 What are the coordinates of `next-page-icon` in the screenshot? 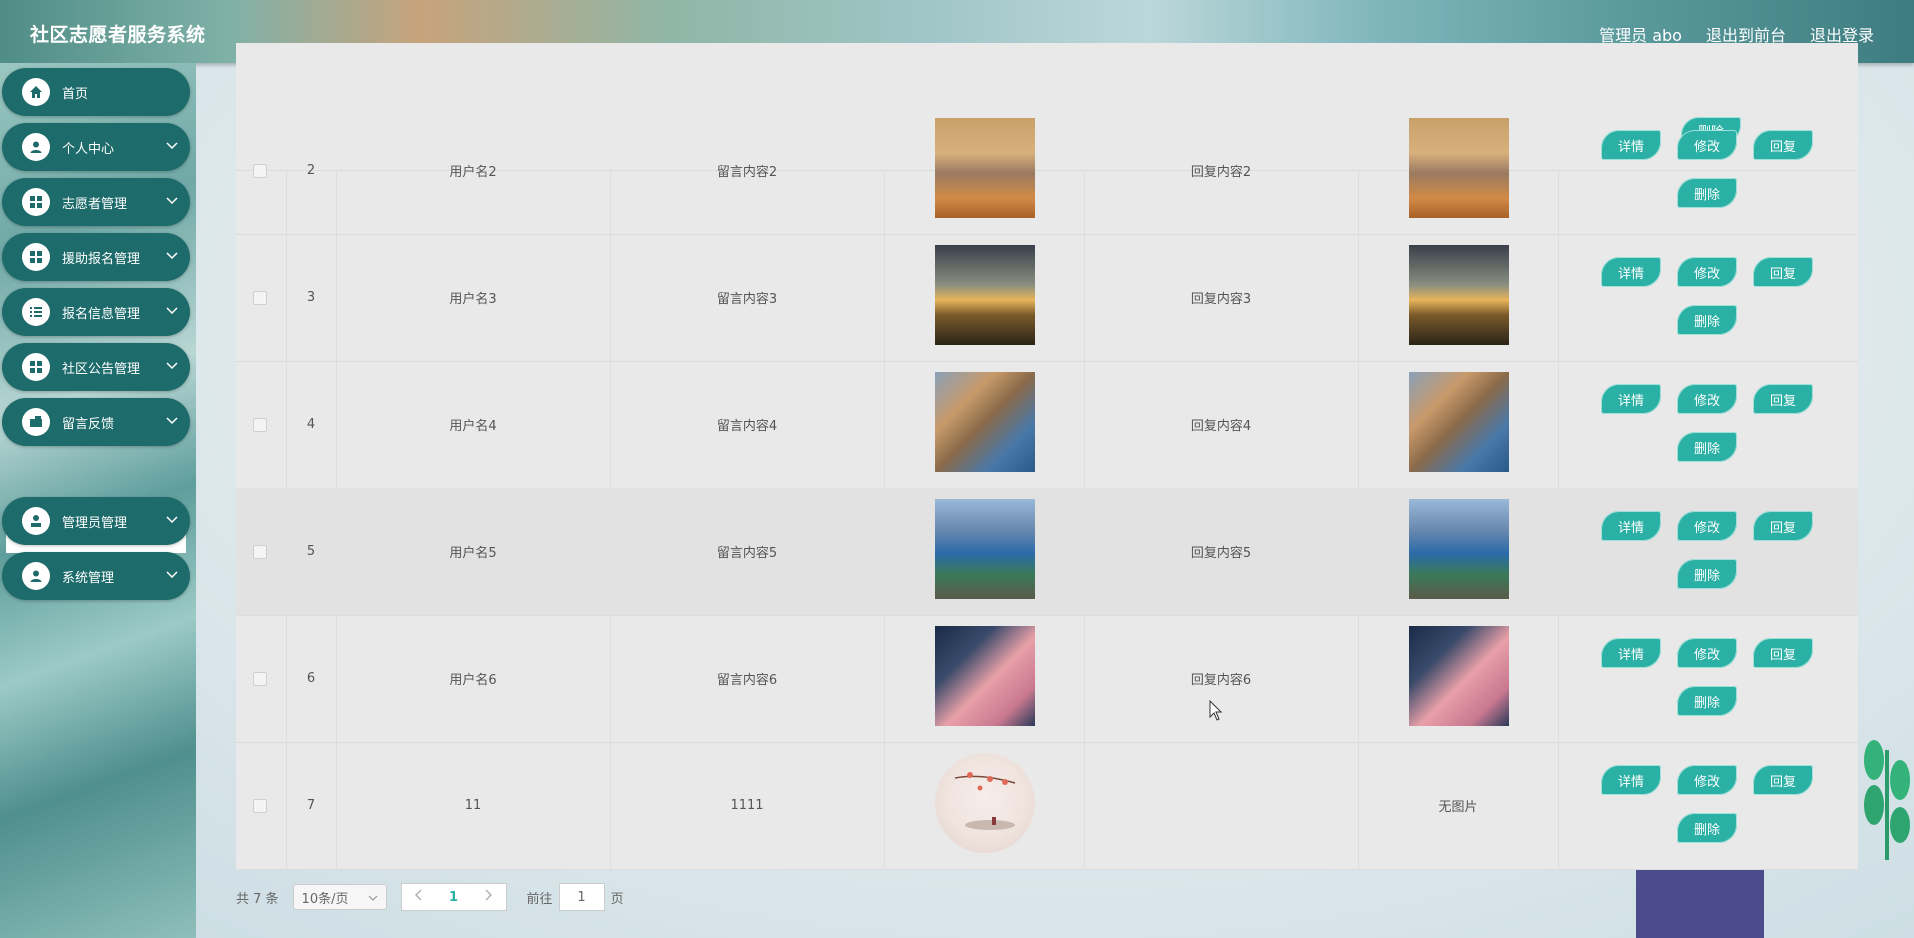 It's located at (488, 897).